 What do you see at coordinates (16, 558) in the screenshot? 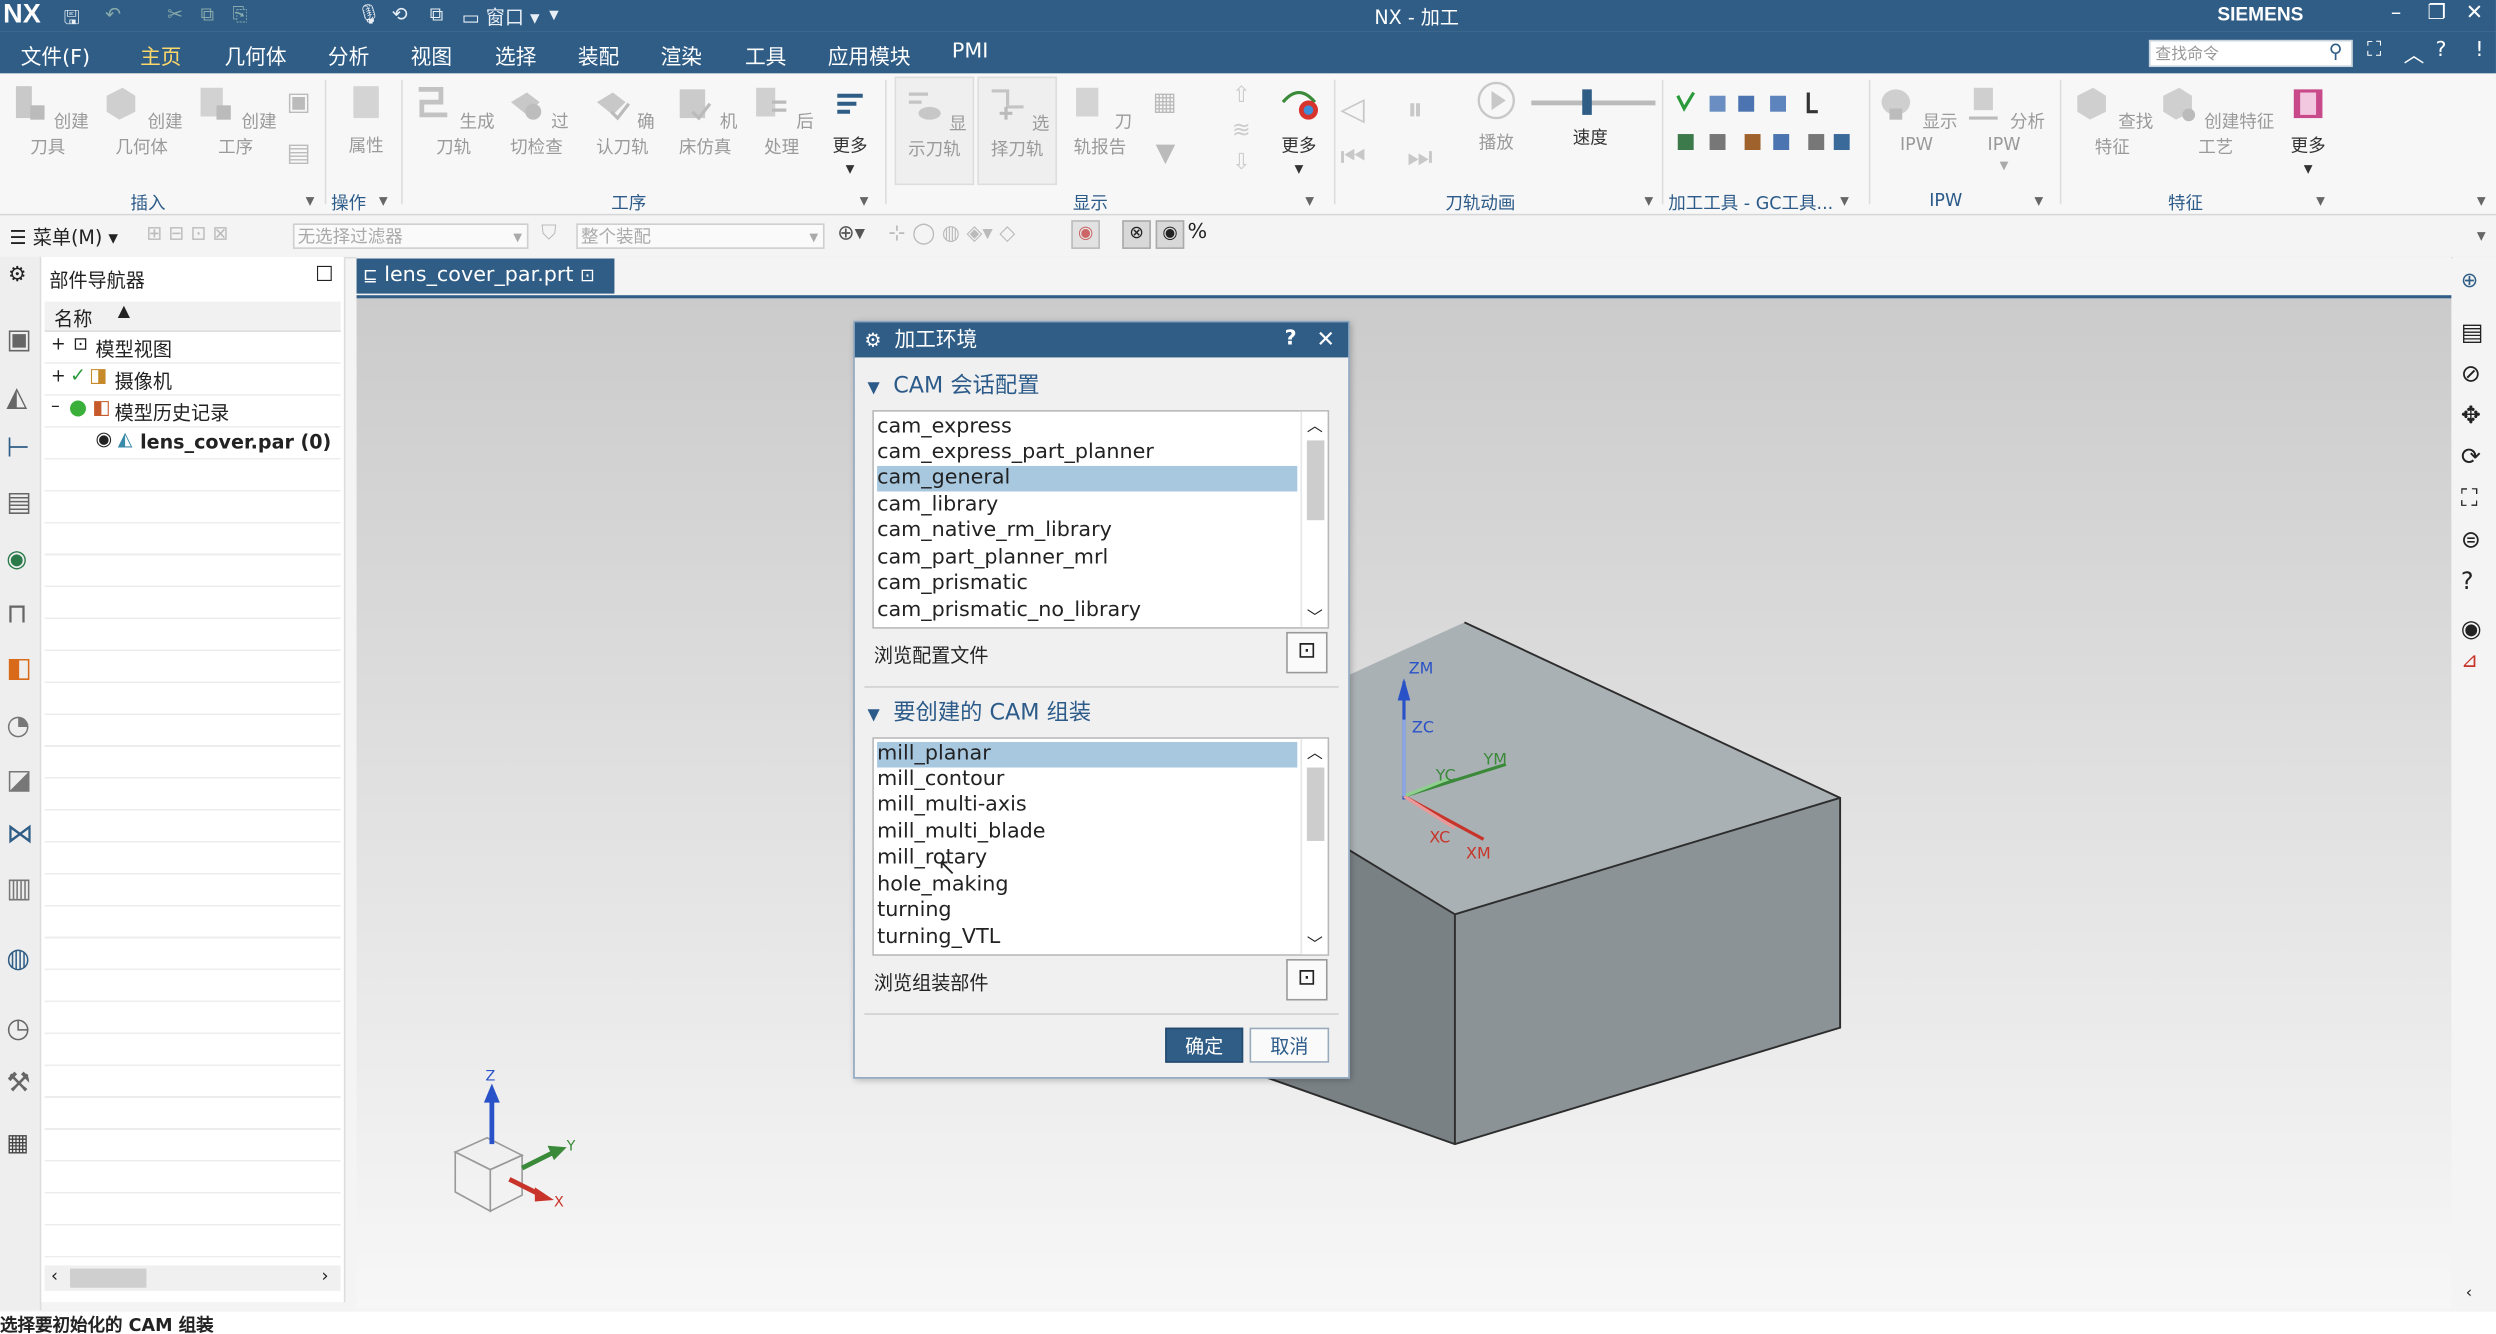
I see `visibility-icon: ◉` at bounding box center [16, 558].